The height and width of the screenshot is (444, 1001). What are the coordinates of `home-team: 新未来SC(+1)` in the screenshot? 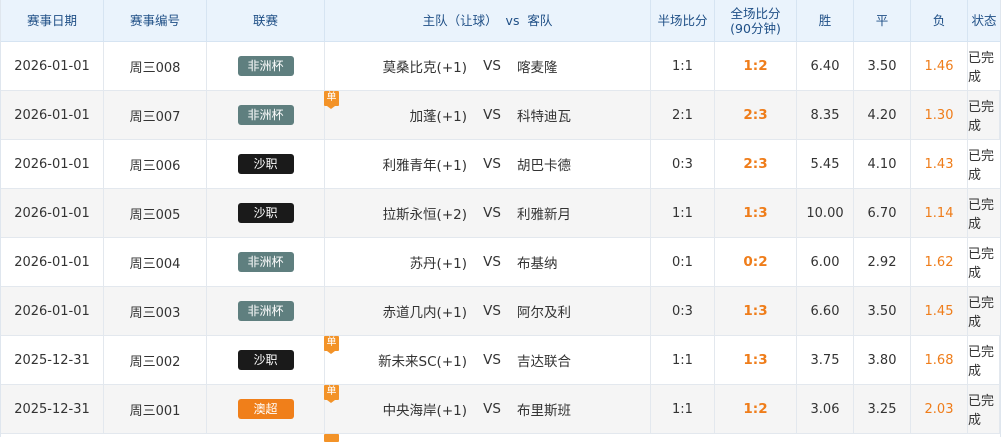 It's located at (400, 360).